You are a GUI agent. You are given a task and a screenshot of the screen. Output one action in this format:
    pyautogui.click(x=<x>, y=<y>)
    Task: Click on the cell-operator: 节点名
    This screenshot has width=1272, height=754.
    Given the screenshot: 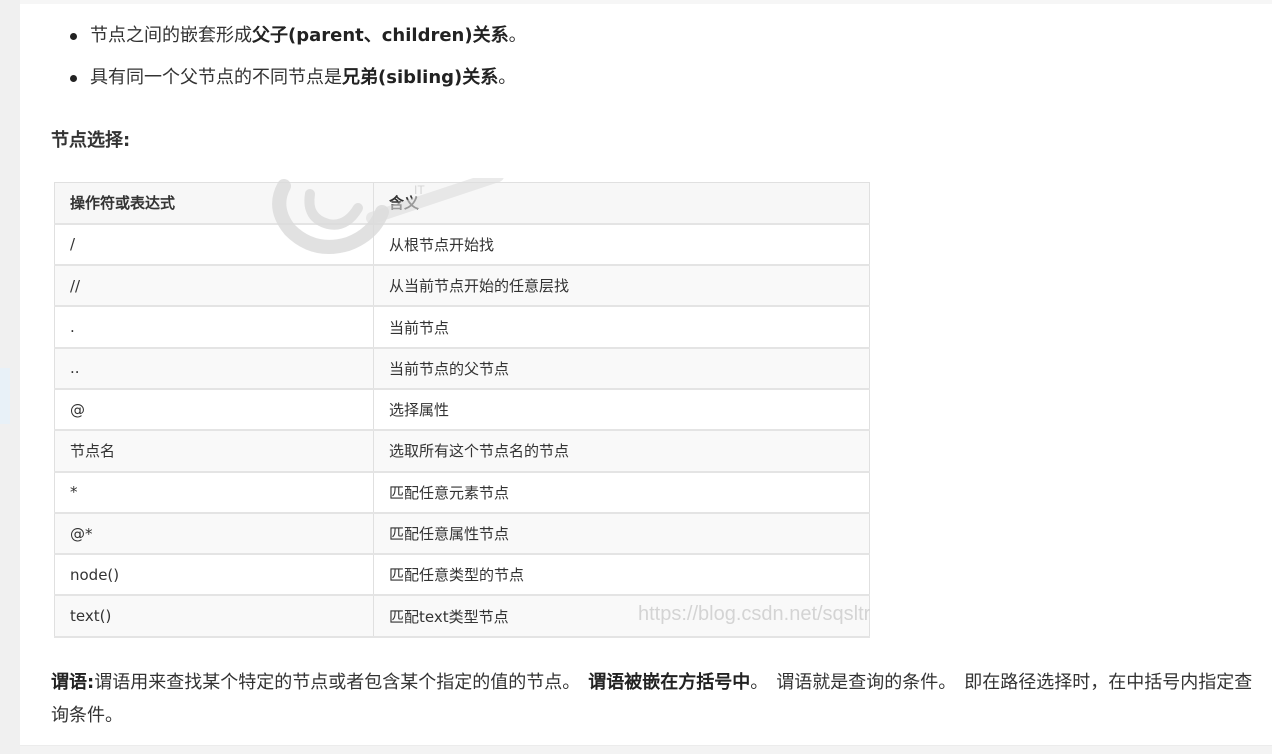 What is the action you would take?
    pyautogui.click(x=214, y=451)
    